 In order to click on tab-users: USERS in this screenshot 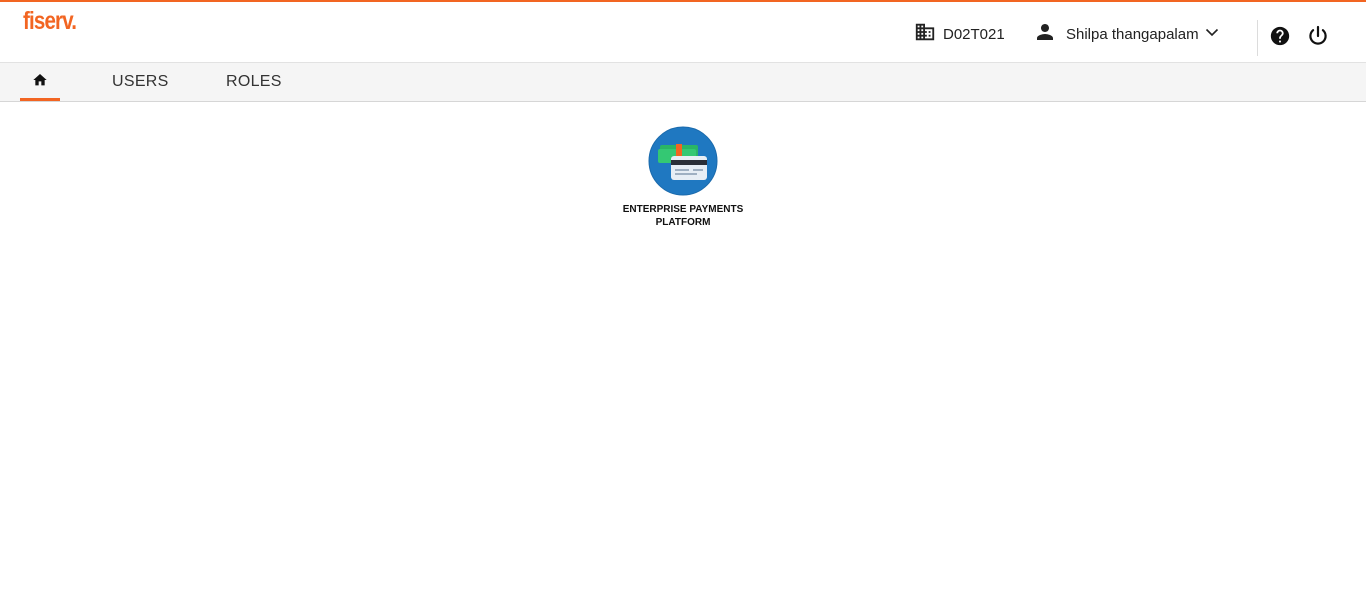, I will do `click(140, 82)`.